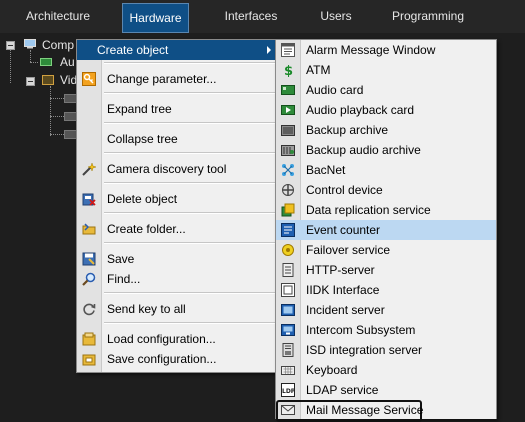  What do you see at coordinates (89, 229) in the screenshot?
I see `folder-arrow-icon` at bounding box center [89, 229].